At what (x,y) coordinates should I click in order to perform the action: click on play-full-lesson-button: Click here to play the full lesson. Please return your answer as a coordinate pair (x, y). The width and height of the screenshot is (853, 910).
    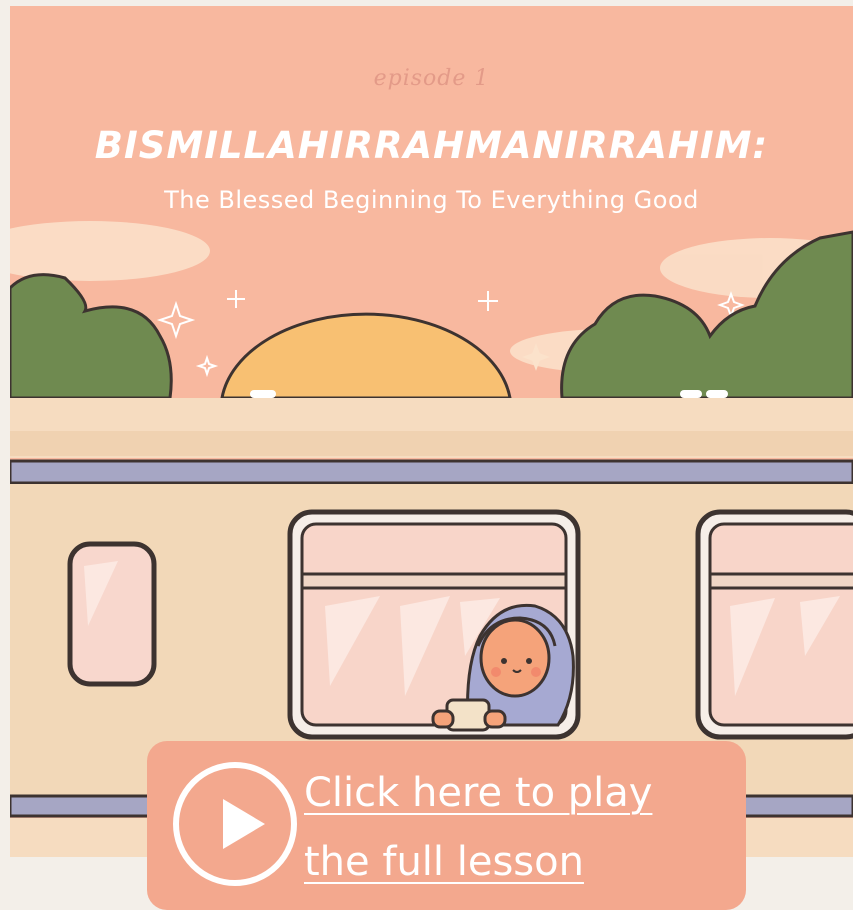
    Looking at the image, I should click on (446, 825).